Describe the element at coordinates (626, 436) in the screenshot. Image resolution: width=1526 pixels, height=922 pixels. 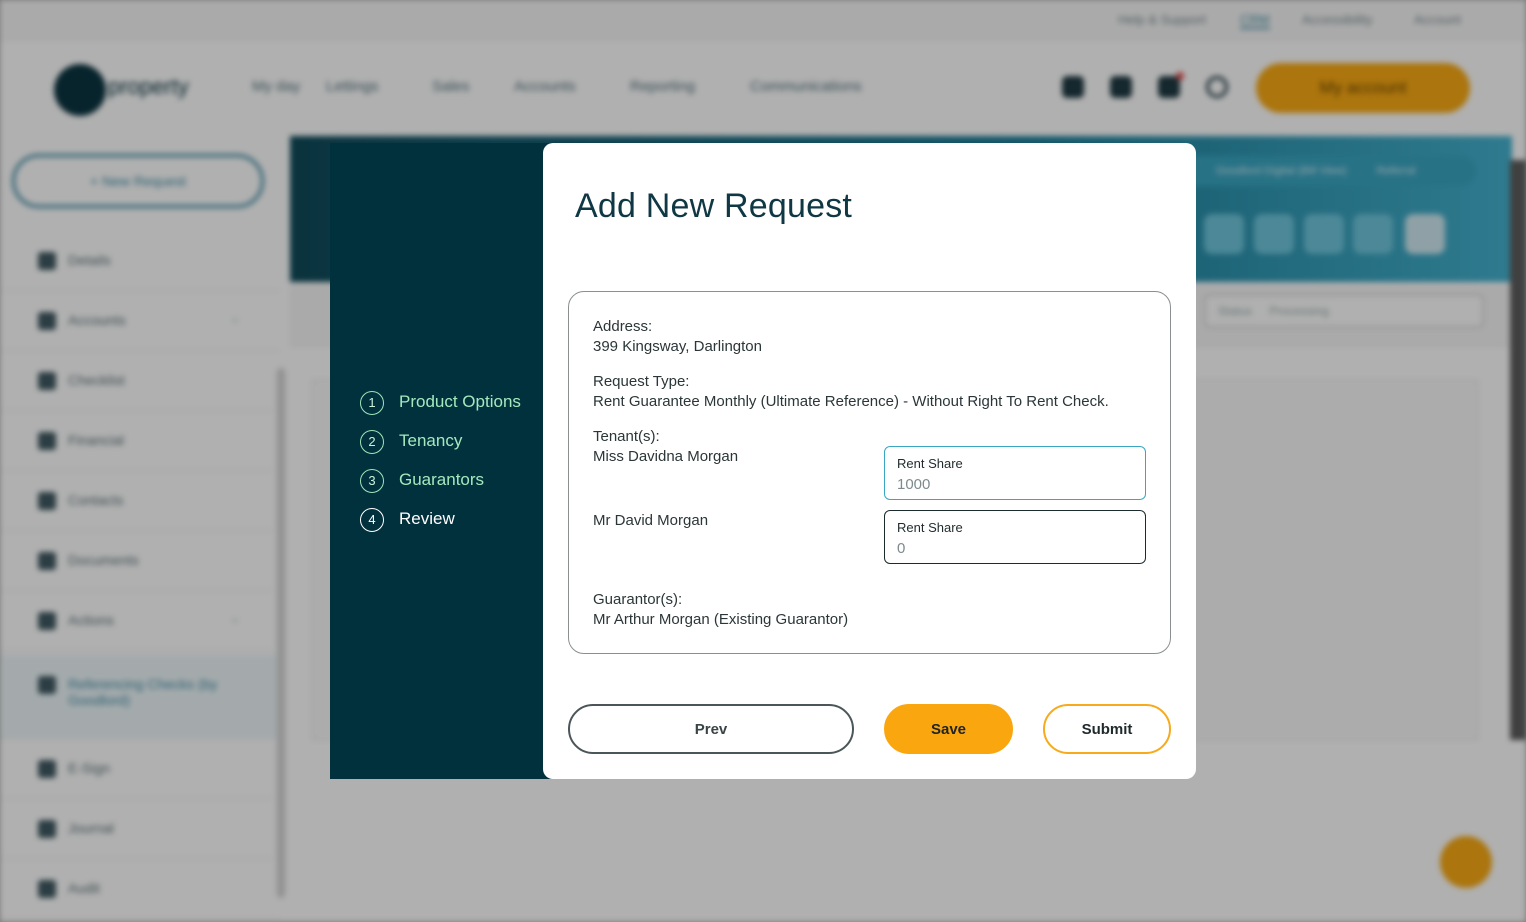
I see `tenants-label: Tenant(s):` at that location.